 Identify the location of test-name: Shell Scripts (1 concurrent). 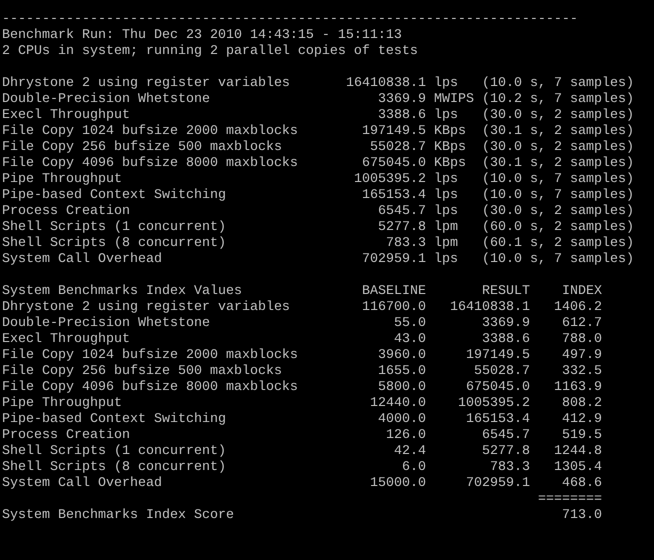
(114, 228).